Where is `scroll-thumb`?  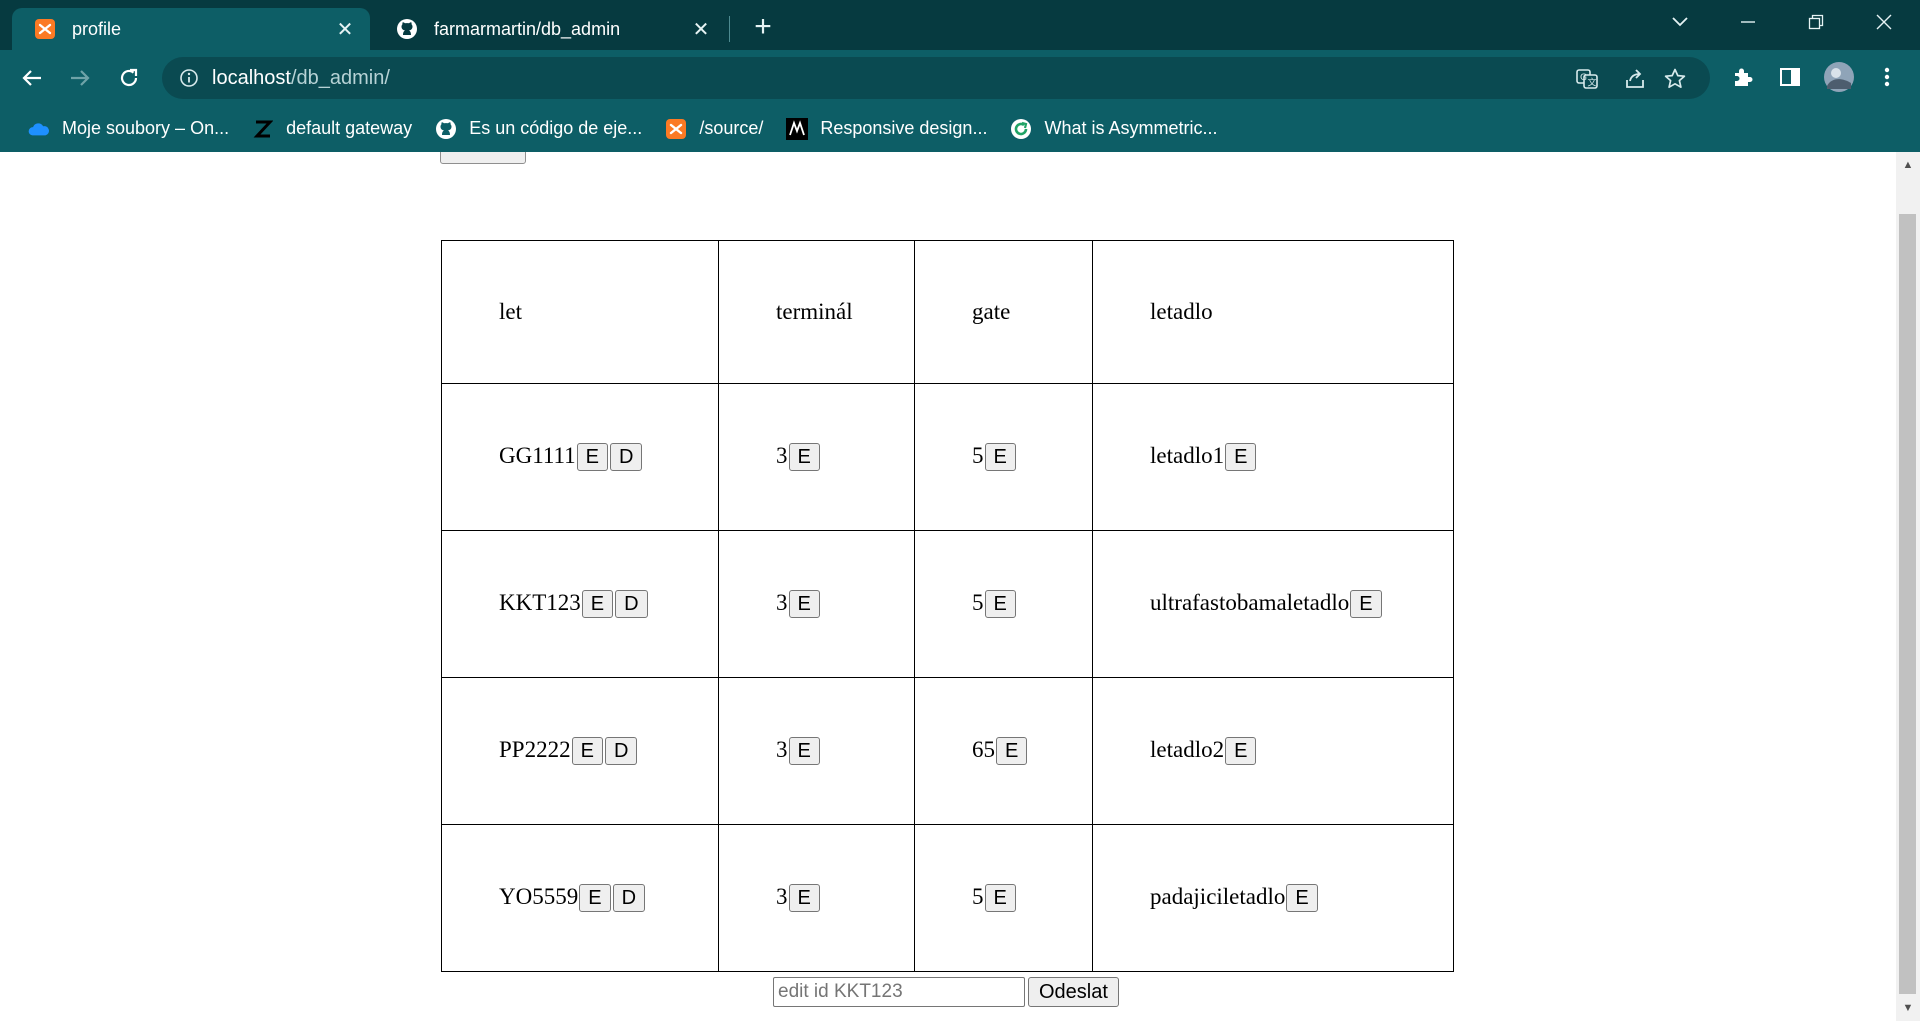
scroll-thumb is located at coordinates (1907, 604).